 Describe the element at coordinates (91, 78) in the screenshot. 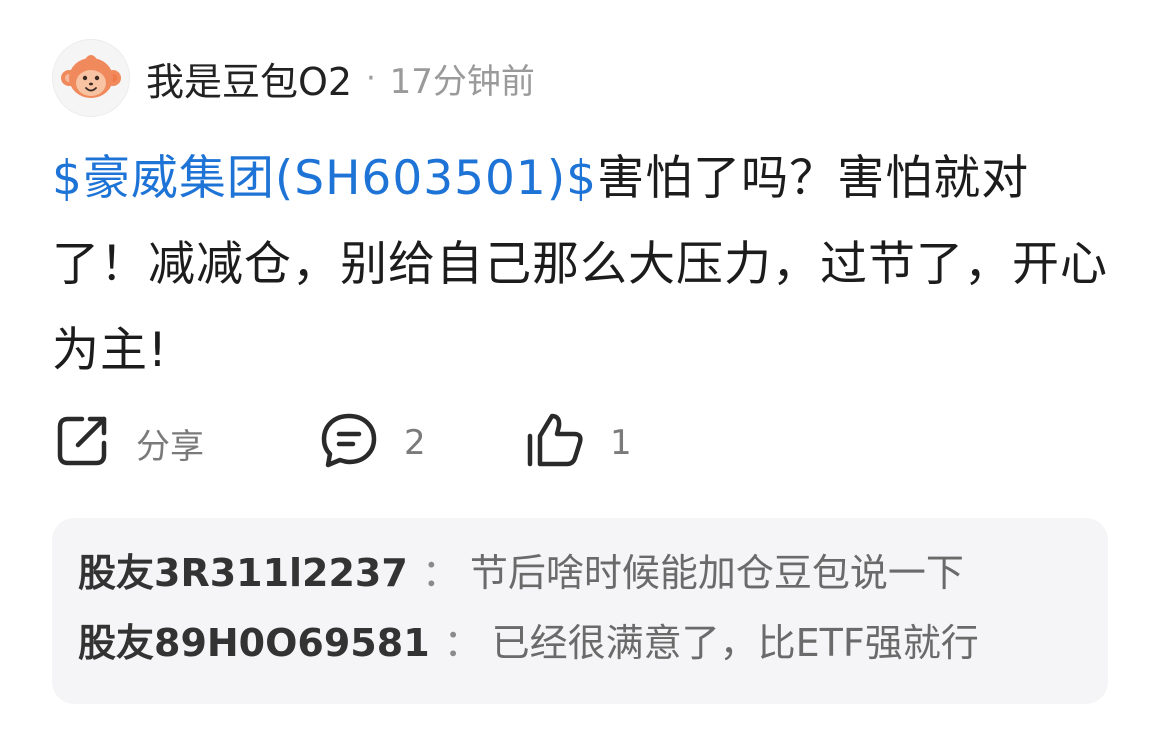

I see `monkey-avatar-icon` at that location.